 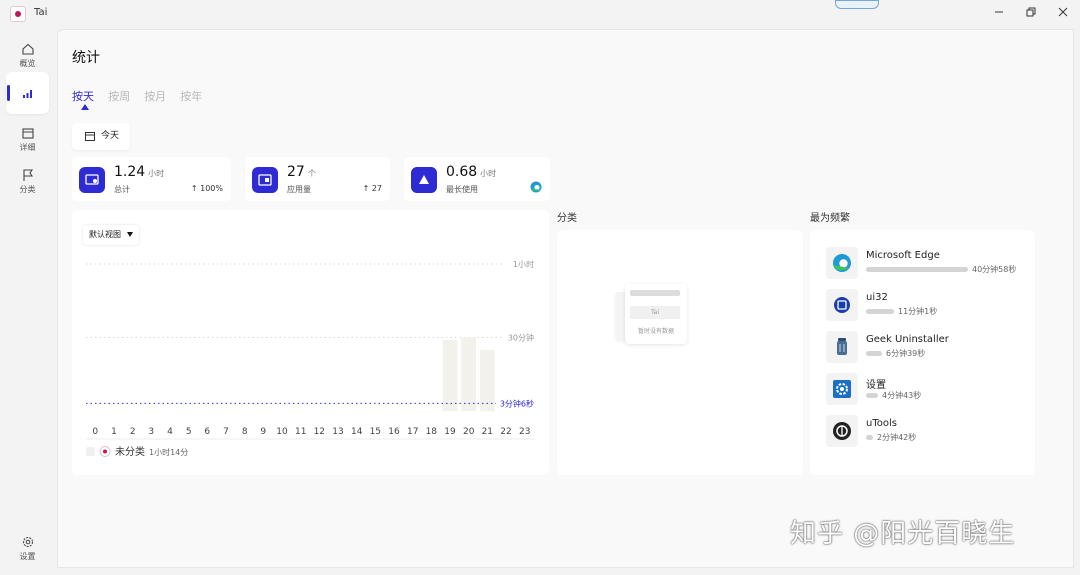 What do you see at coordinates (926, 306) in the screenshot?
I see `frequent-app-row: ui32 11分钟1秒` at bounding box center [926, 306].